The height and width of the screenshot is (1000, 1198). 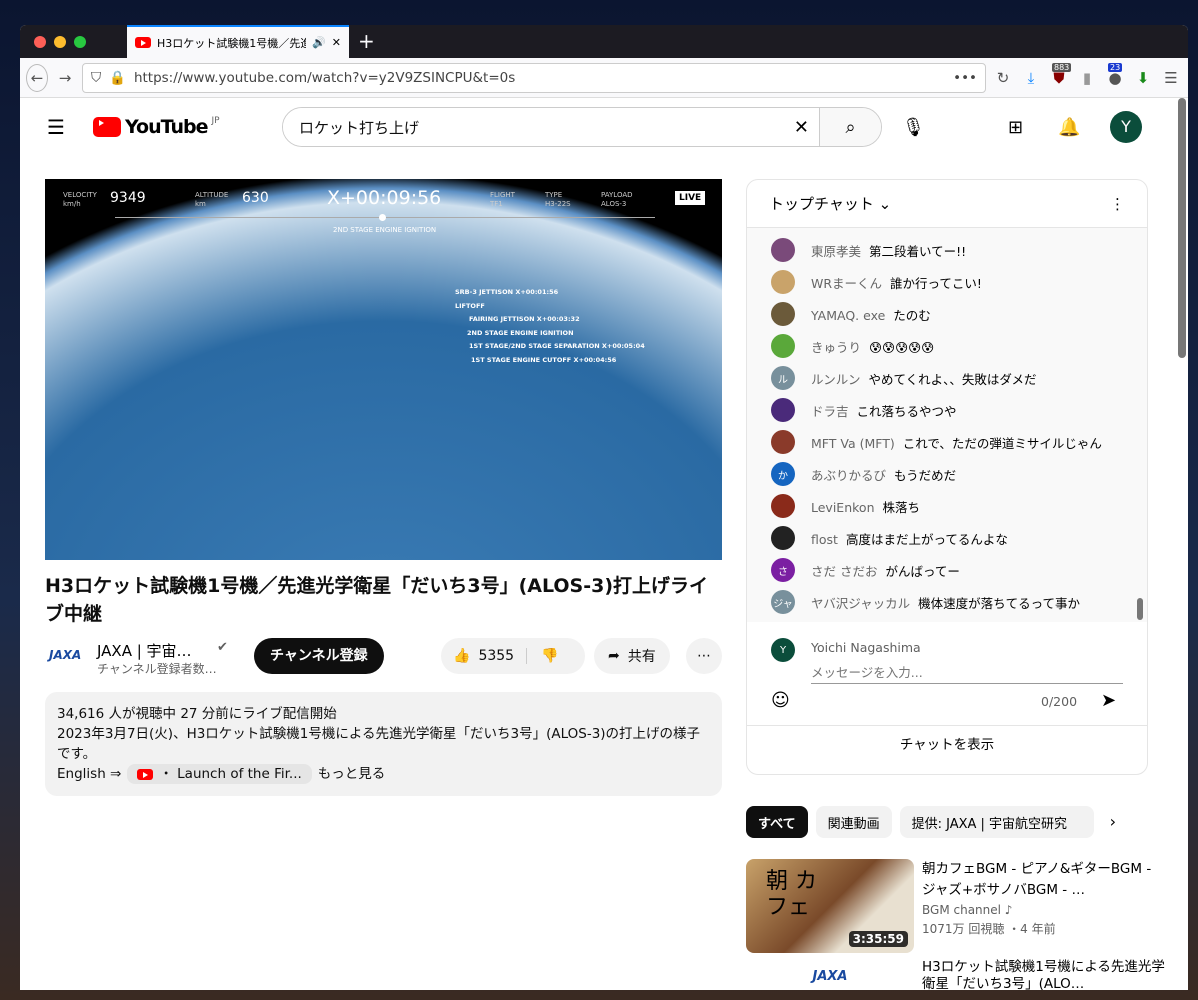 I want to click on maximize-window-button, so click(x=80, y=42).